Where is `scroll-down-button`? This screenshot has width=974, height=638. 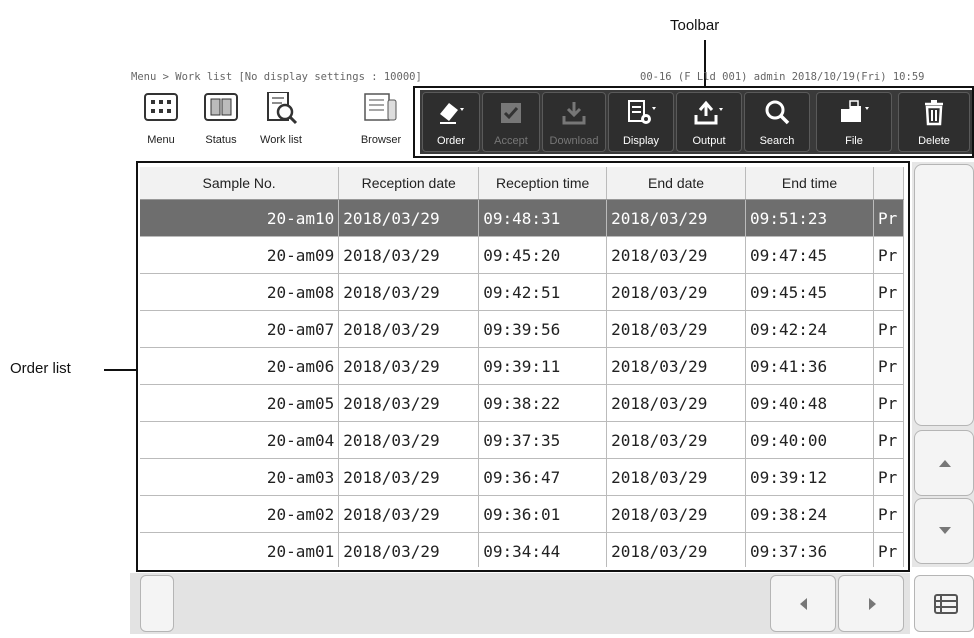 scroll-down-button is located at coordinates (944, 531).